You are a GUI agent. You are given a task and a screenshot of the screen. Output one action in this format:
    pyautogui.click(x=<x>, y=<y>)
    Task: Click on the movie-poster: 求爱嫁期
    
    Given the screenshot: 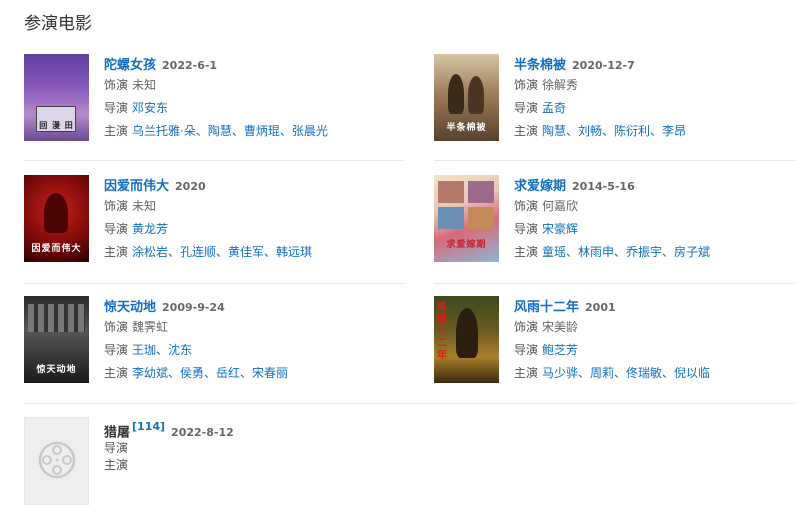 What is the action you would take?
    pyautogui.click(x=466, y=218)
    